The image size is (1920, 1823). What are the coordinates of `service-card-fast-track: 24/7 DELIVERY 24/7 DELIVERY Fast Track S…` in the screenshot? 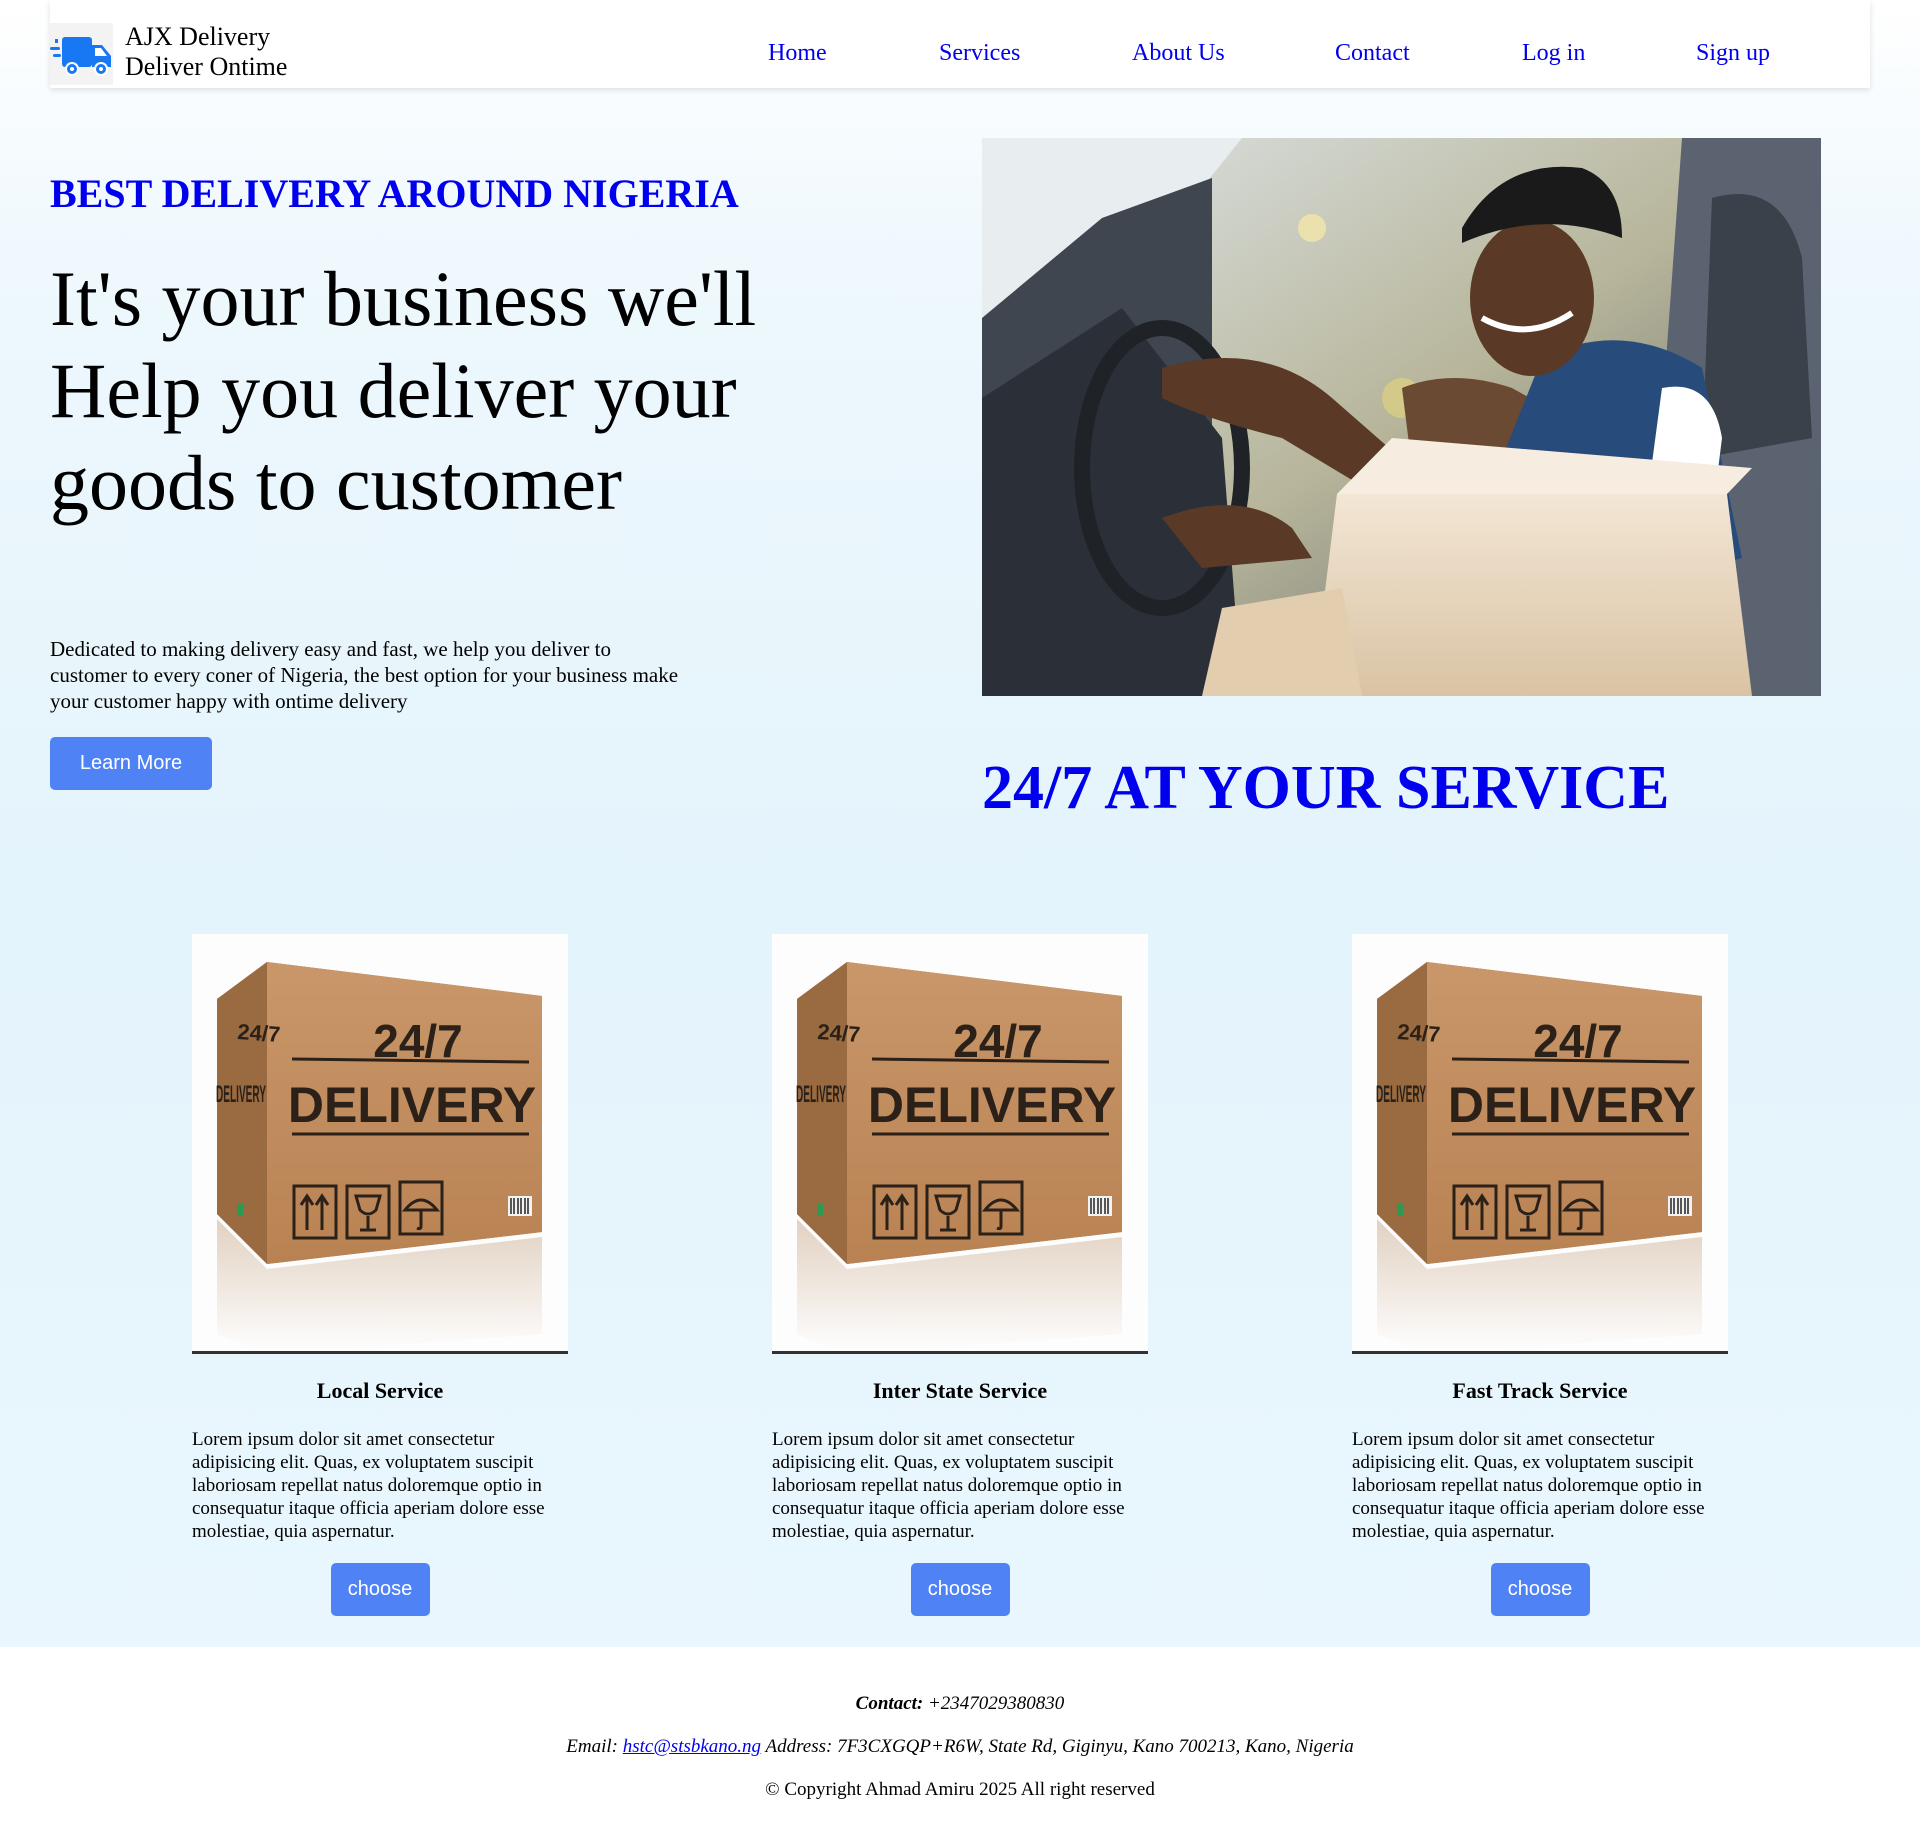 It's located at (1540, 1275).